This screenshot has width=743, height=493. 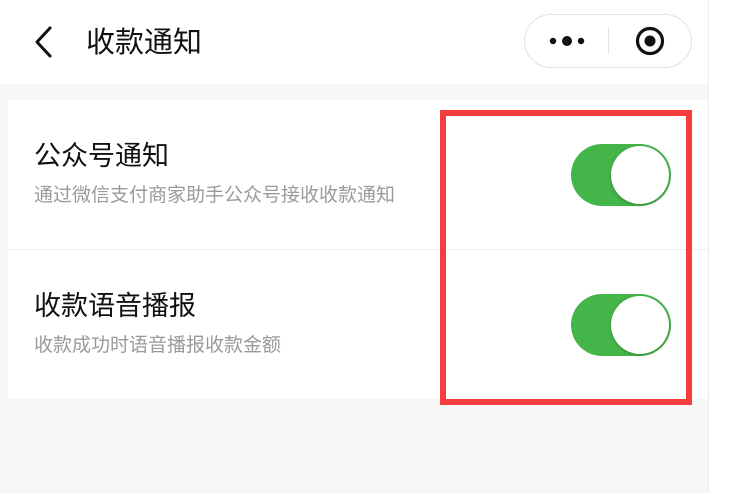 I want to click on setting-title: 收款语音播报, so click(x=115, y=306).